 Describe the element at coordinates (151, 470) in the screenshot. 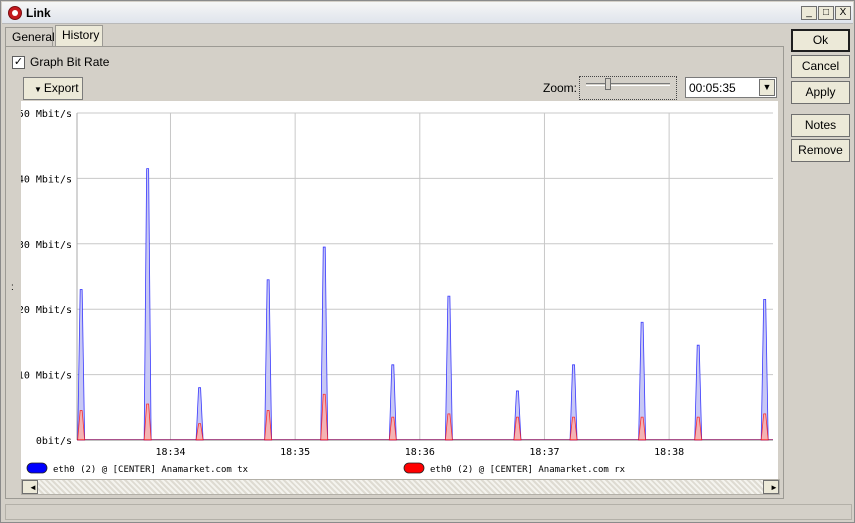

I see `legend-label-0: eth0 (2) @ [CENTER] Anamarket.com tx` at that location.